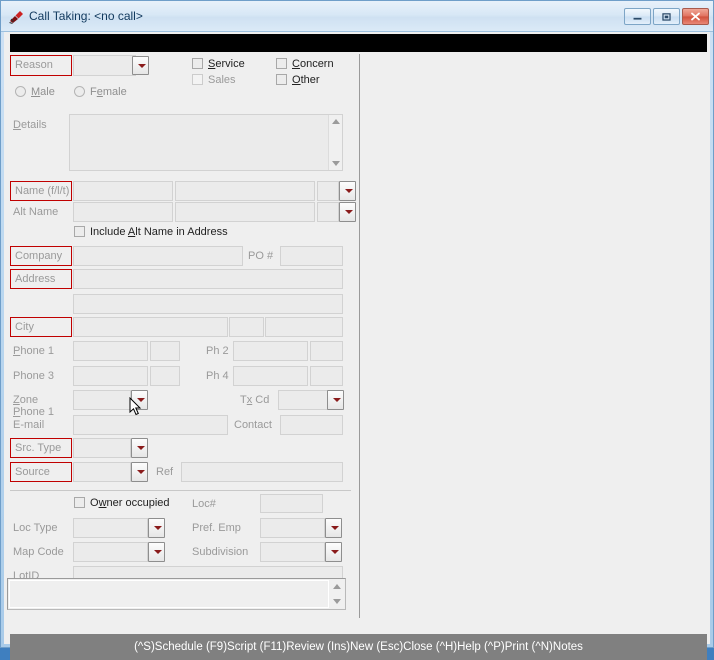  I want to click on pref-emp-label: Pref. Emp, so click(216, 528).